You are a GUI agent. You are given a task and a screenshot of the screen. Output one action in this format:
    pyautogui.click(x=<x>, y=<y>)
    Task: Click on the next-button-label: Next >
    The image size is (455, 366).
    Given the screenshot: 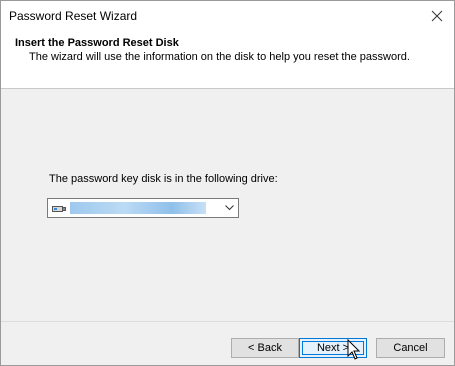 What is the action you would take?
    pyautogui.click(x=333, y=348)
    